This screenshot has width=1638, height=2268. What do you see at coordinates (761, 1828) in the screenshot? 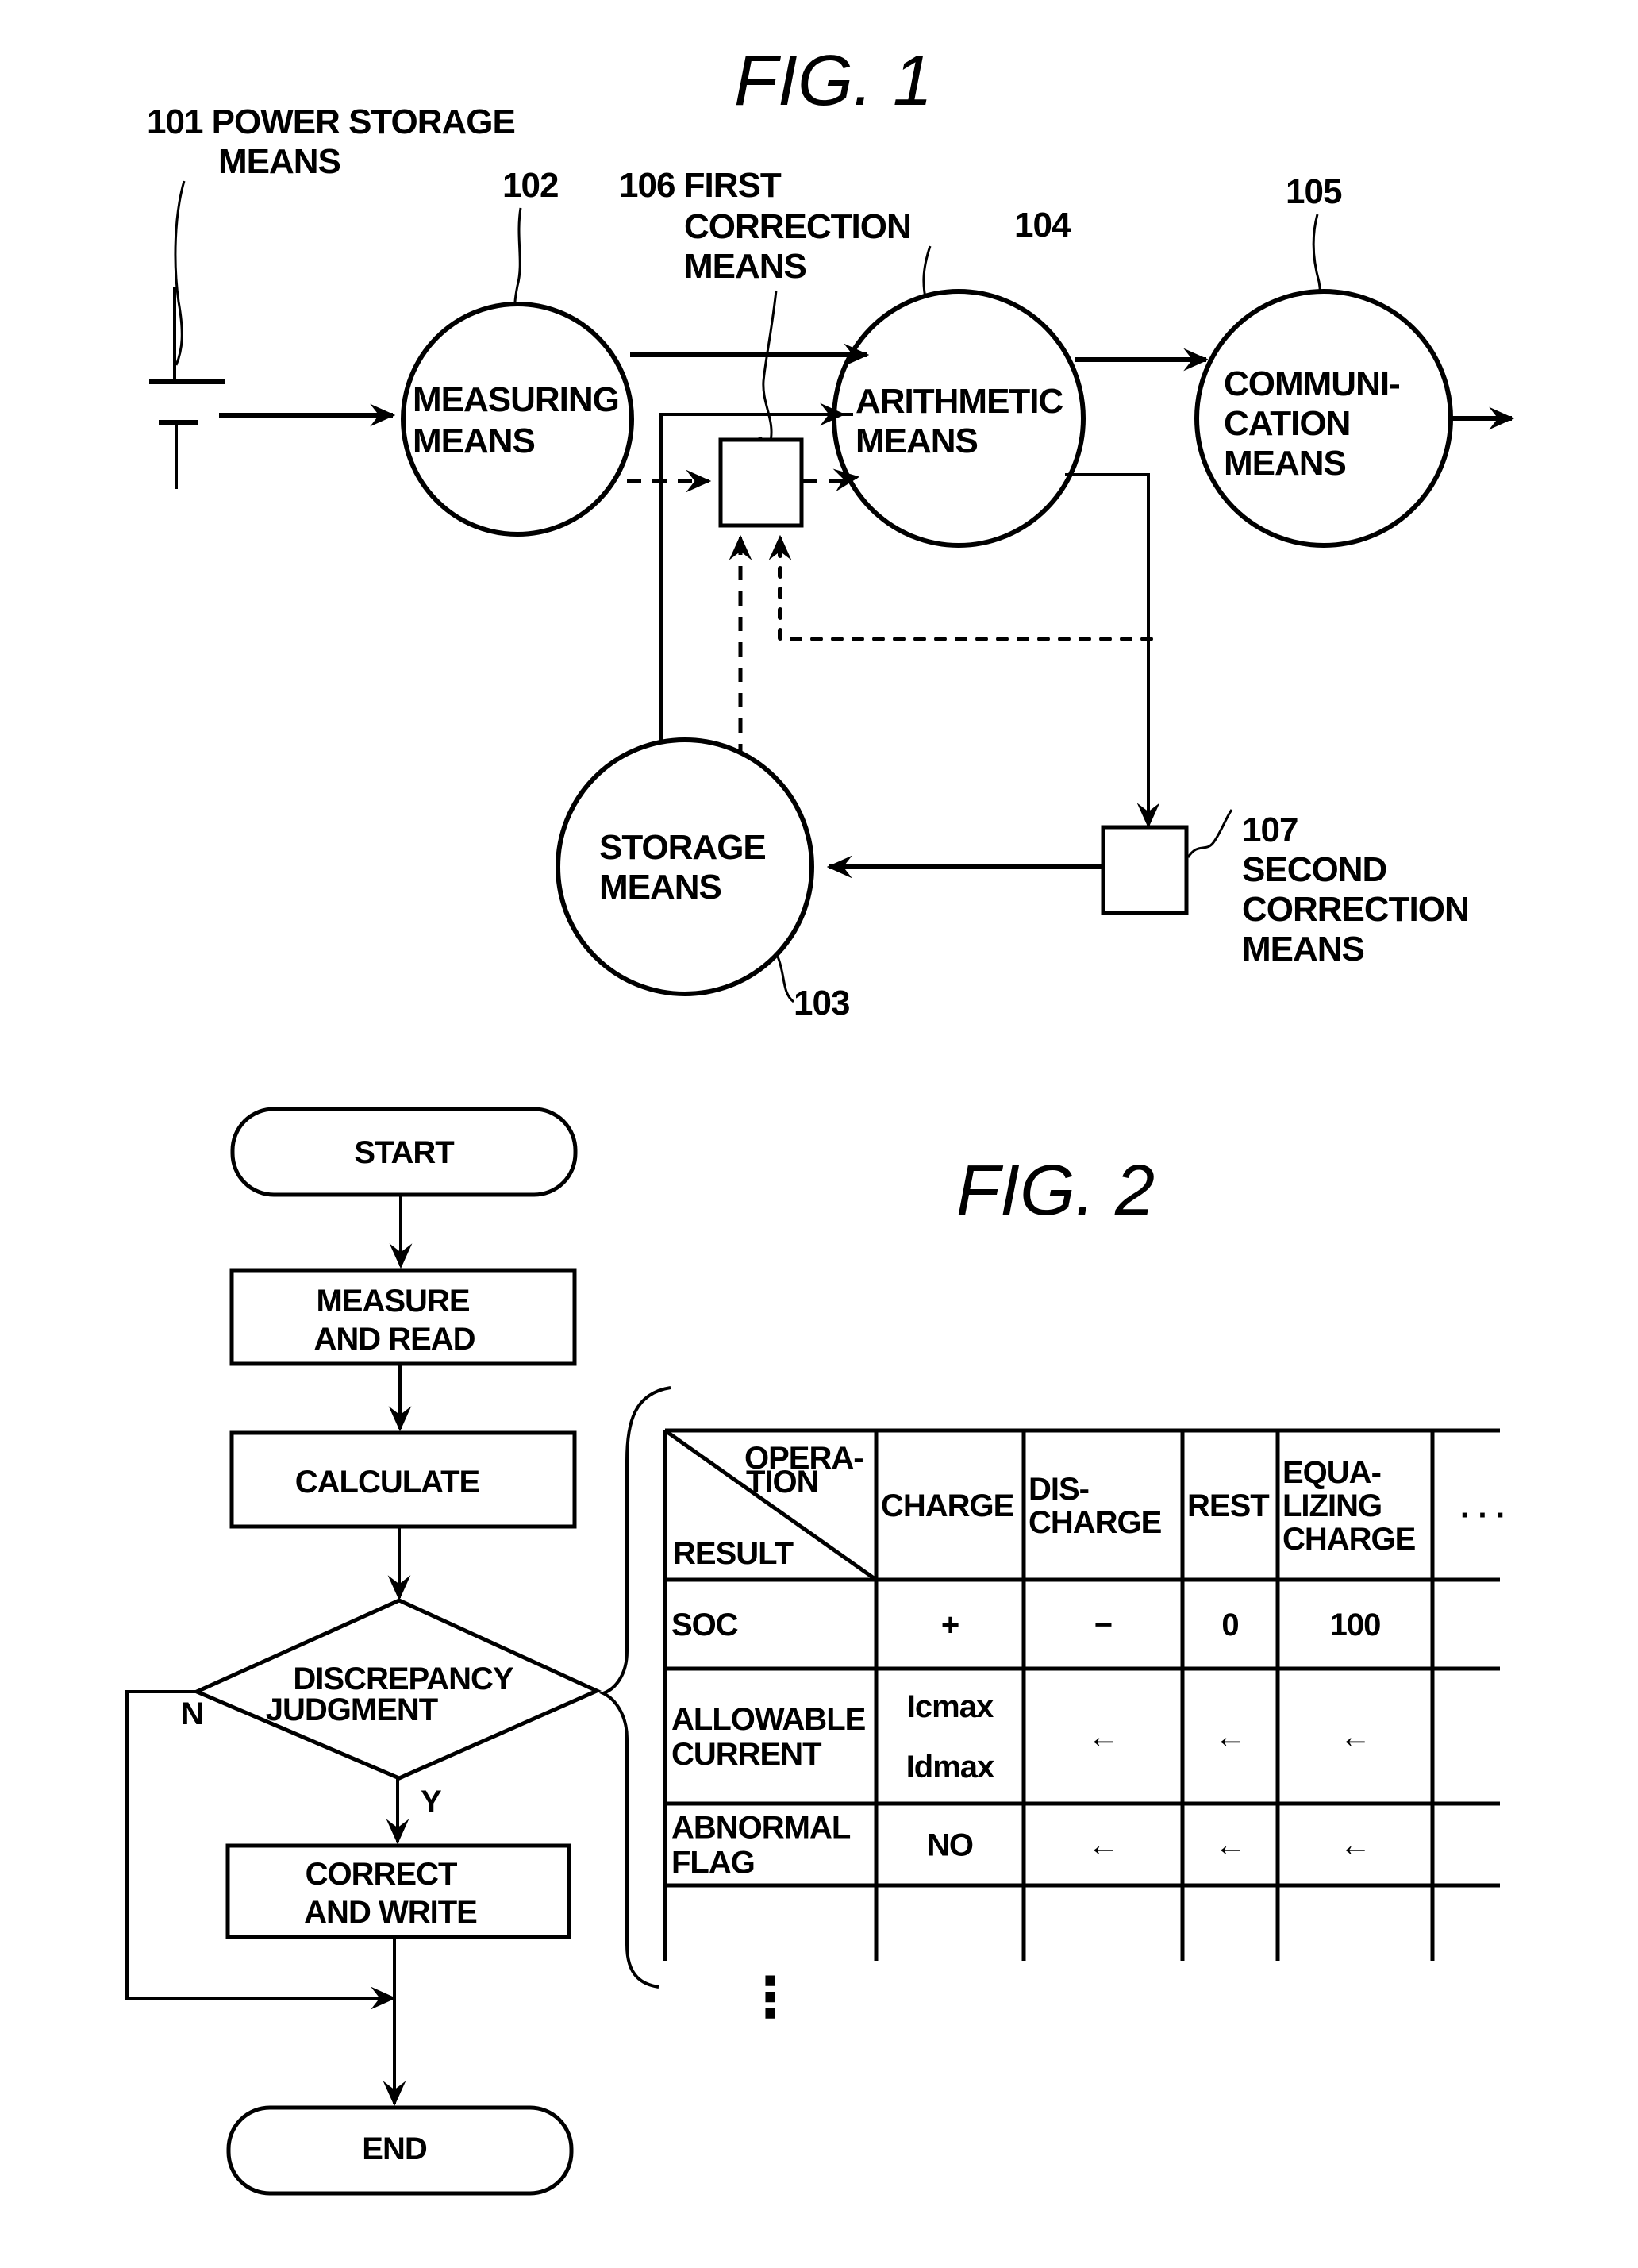
I see `table-row-2-label-0: ABNORMAL` at bounding box center [761, 1828].